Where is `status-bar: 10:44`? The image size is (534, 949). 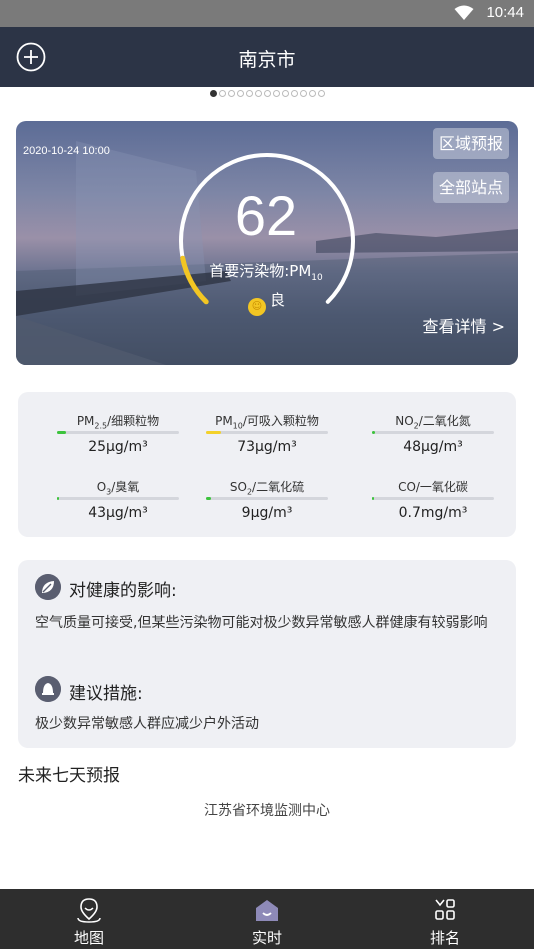 status-bar: 10:44 is located at coordinates (267, 13).